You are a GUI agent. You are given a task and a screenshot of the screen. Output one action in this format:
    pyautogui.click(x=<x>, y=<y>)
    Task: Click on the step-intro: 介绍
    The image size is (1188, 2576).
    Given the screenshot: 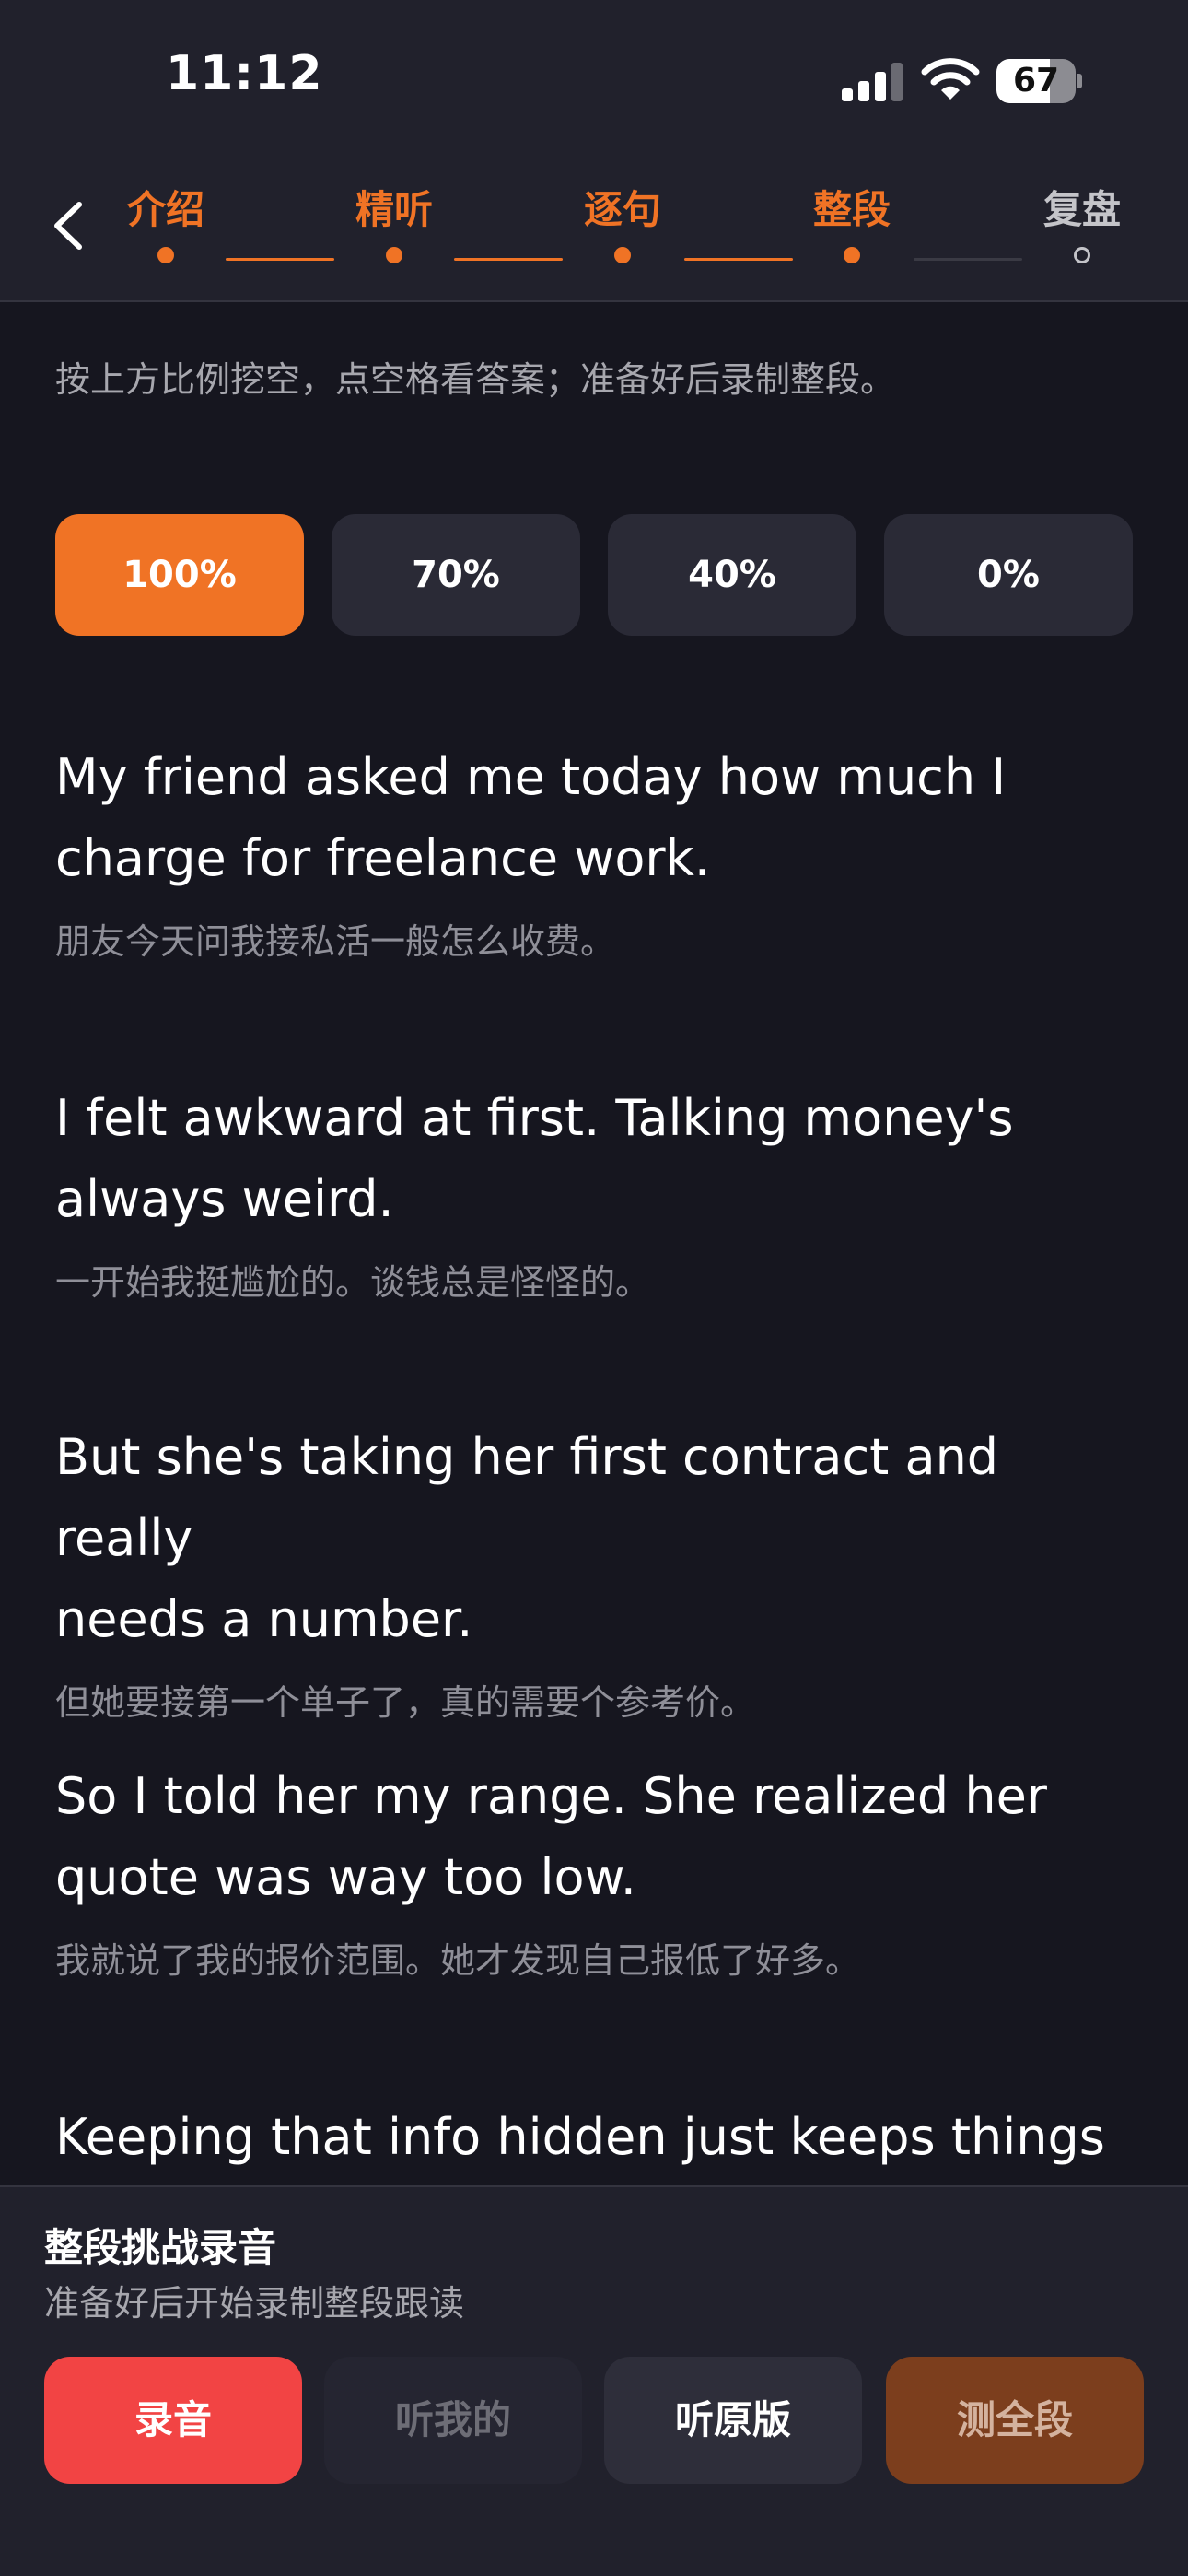 What is the action you would take?
    pyautogui.click(x=166, y=224)
    